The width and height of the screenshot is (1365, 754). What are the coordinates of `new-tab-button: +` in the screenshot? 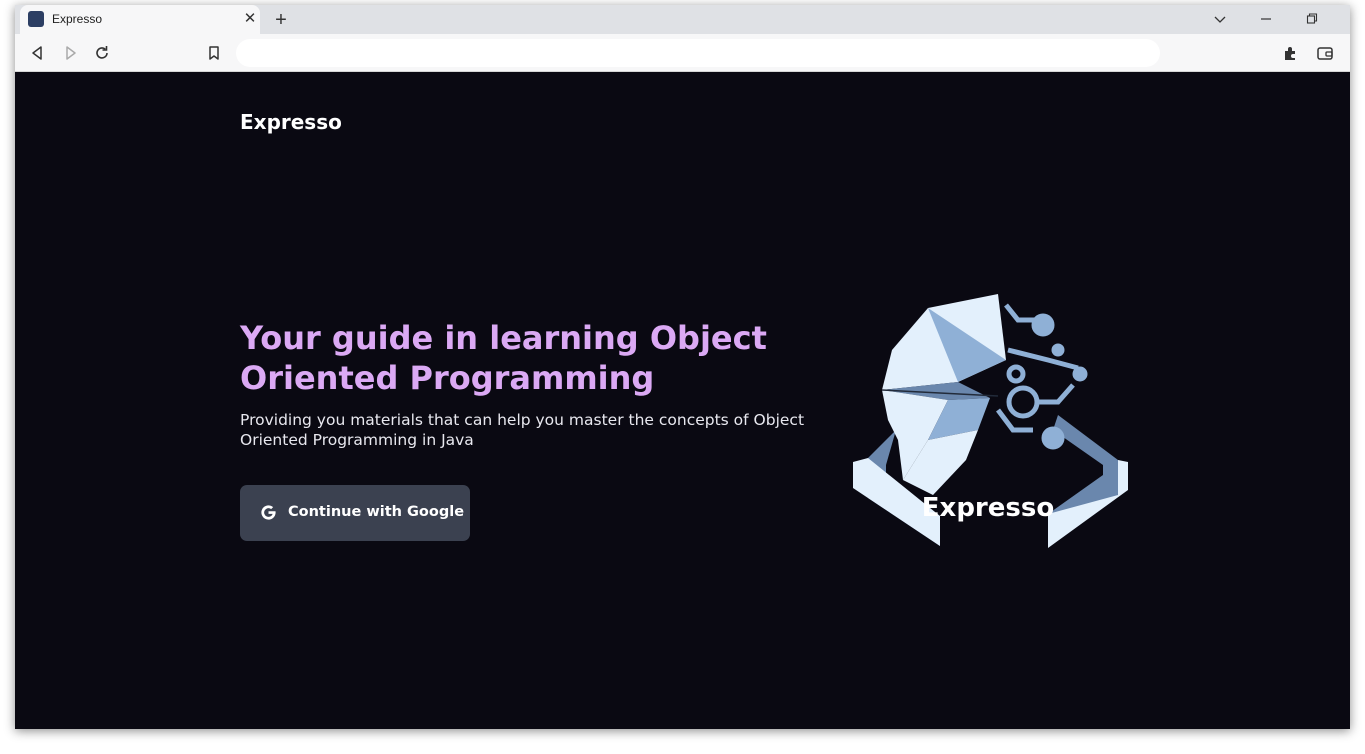 It's located at (281, 20).